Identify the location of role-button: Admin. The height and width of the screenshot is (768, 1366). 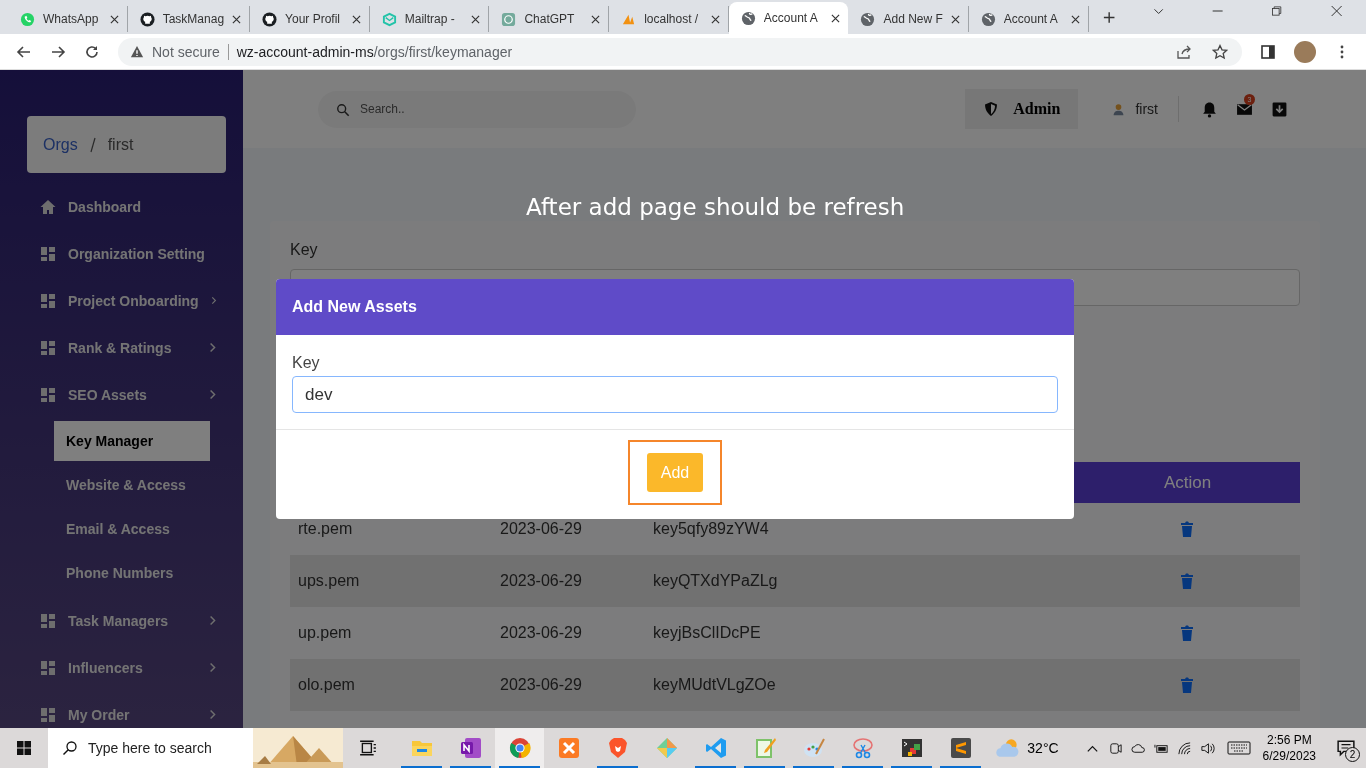
(1022, 109).